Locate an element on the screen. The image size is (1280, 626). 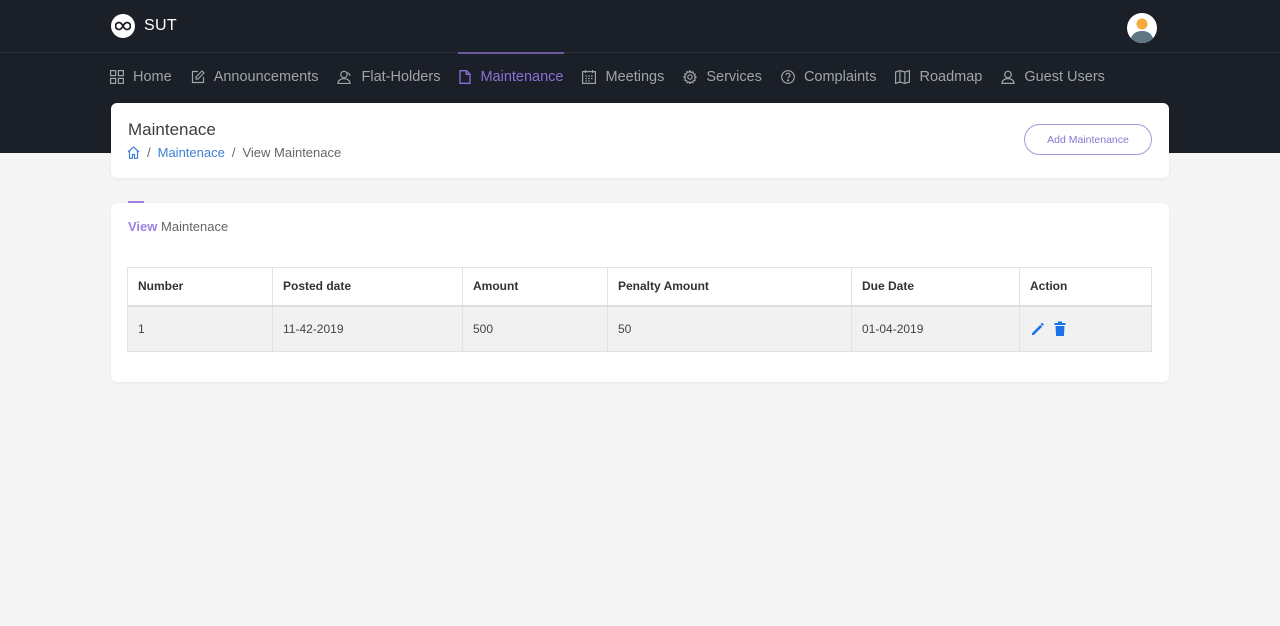
brand-name: SUT is located at coordinates (160, 25).